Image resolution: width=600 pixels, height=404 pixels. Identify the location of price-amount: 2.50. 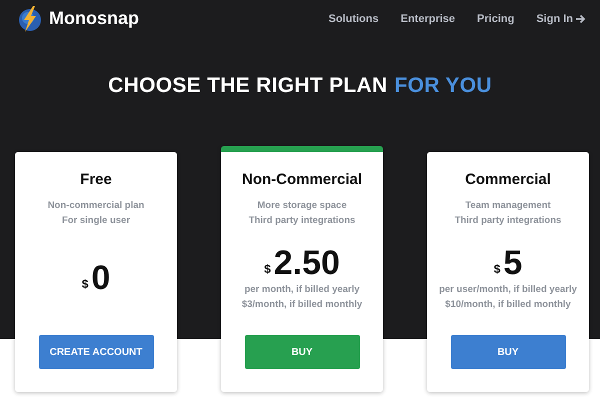
(307, 263).